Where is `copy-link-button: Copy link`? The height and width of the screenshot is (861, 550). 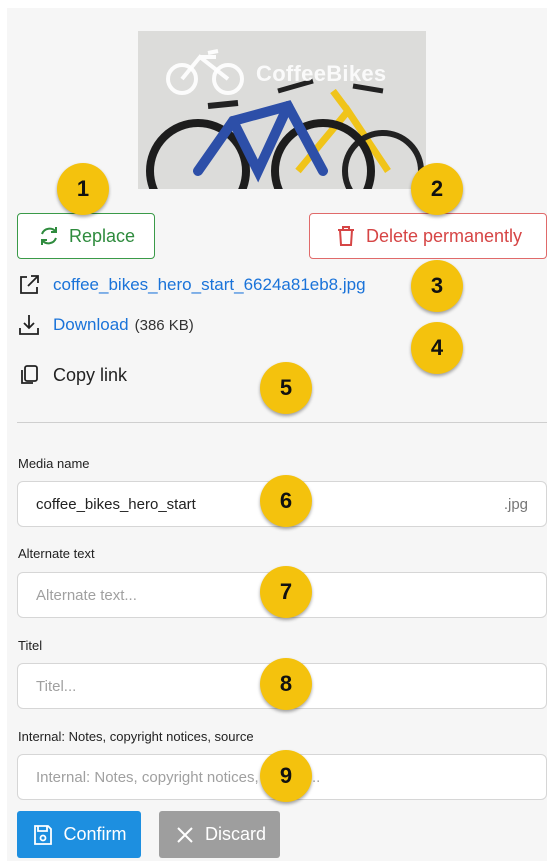
copy-link-button: Copy link is located at coordinates (72, 375).